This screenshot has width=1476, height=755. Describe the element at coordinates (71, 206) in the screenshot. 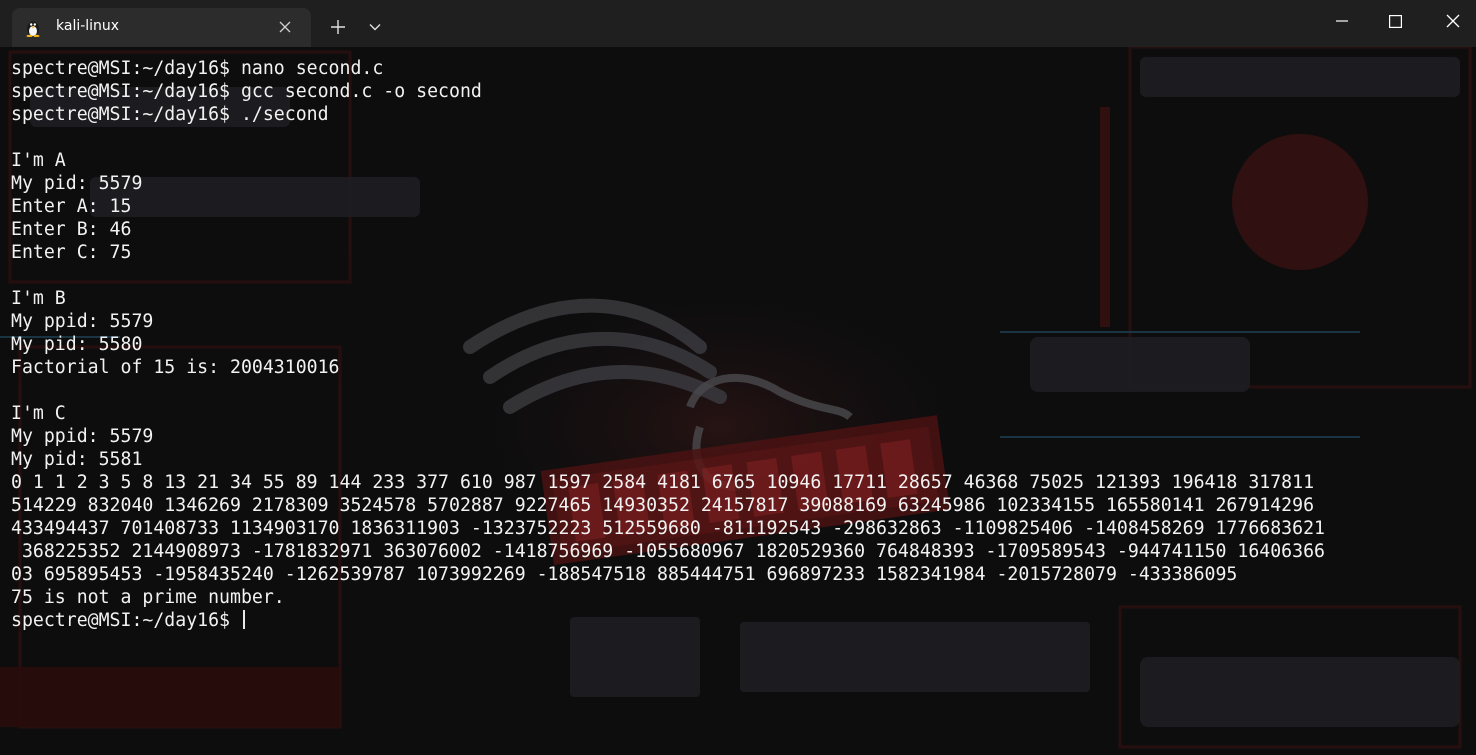

I see `terminal-line: Enter A: 15` at that location.